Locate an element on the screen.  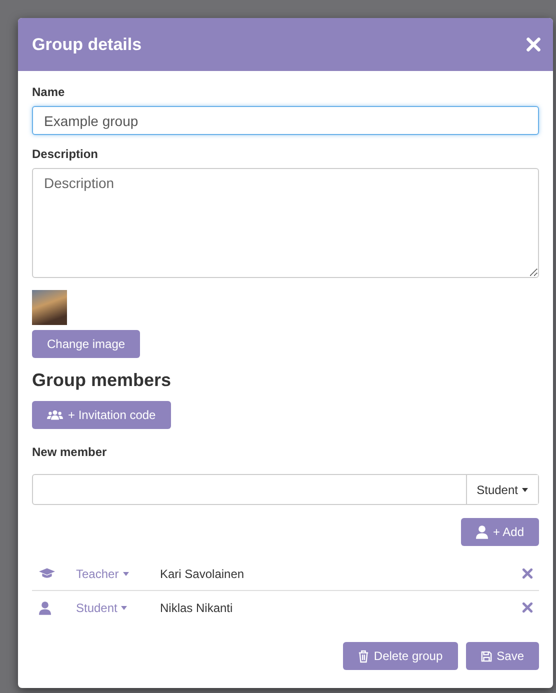
member-name: Niklas Nikanti is located at coordinates (197, 607).